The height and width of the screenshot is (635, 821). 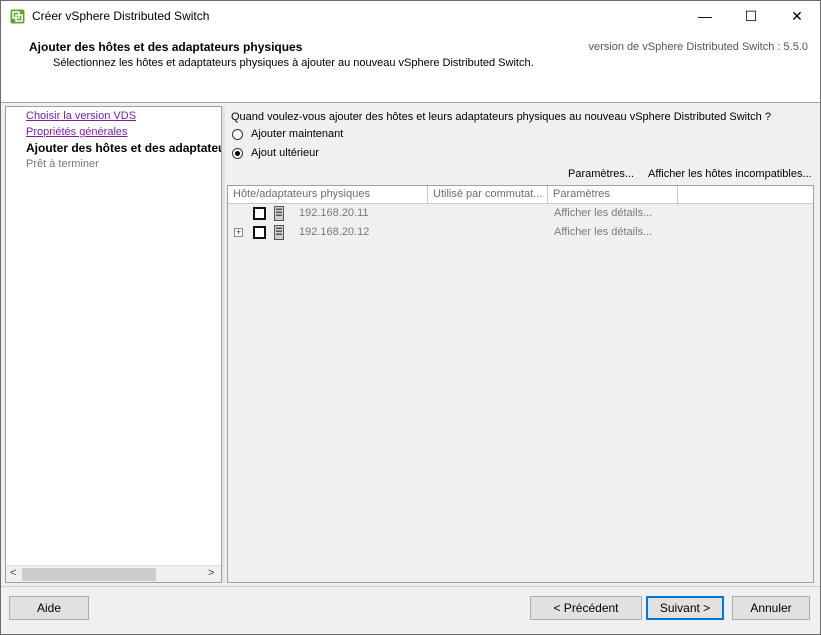 What do you see at coordinates (81, 116) in the screenshot?
I see `nav-item-choose-version: Choisir la version VDS` at bounding box center [81, 116].